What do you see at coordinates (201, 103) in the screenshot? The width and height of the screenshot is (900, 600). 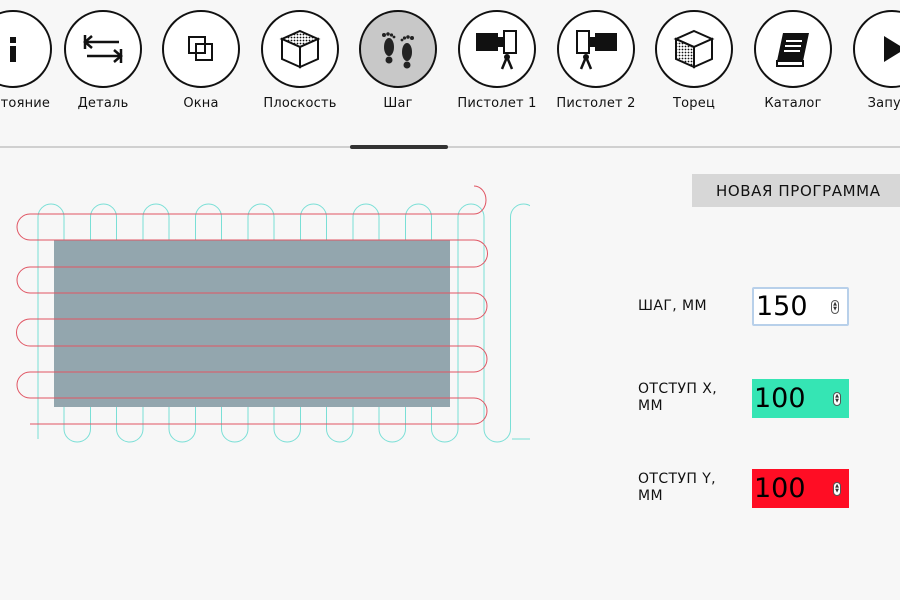 I see `tool-label: Окна` at bounding box center [201, 103].